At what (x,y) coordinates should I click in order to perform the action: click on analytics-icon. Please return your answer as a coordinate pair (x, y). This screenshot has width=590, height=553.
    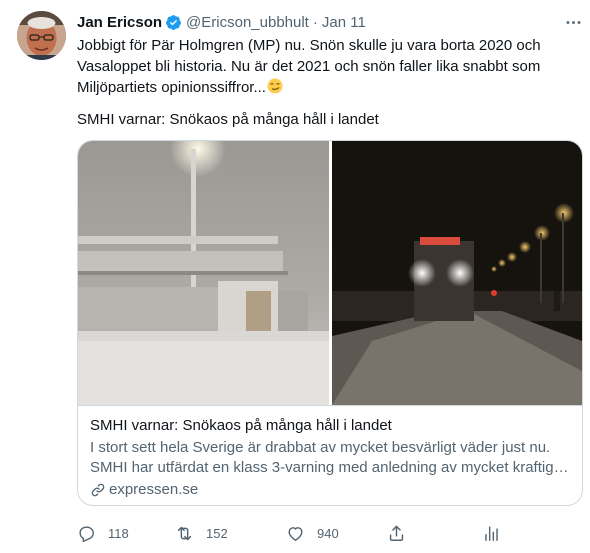
    Looking at the image, I should click on (491, 533).